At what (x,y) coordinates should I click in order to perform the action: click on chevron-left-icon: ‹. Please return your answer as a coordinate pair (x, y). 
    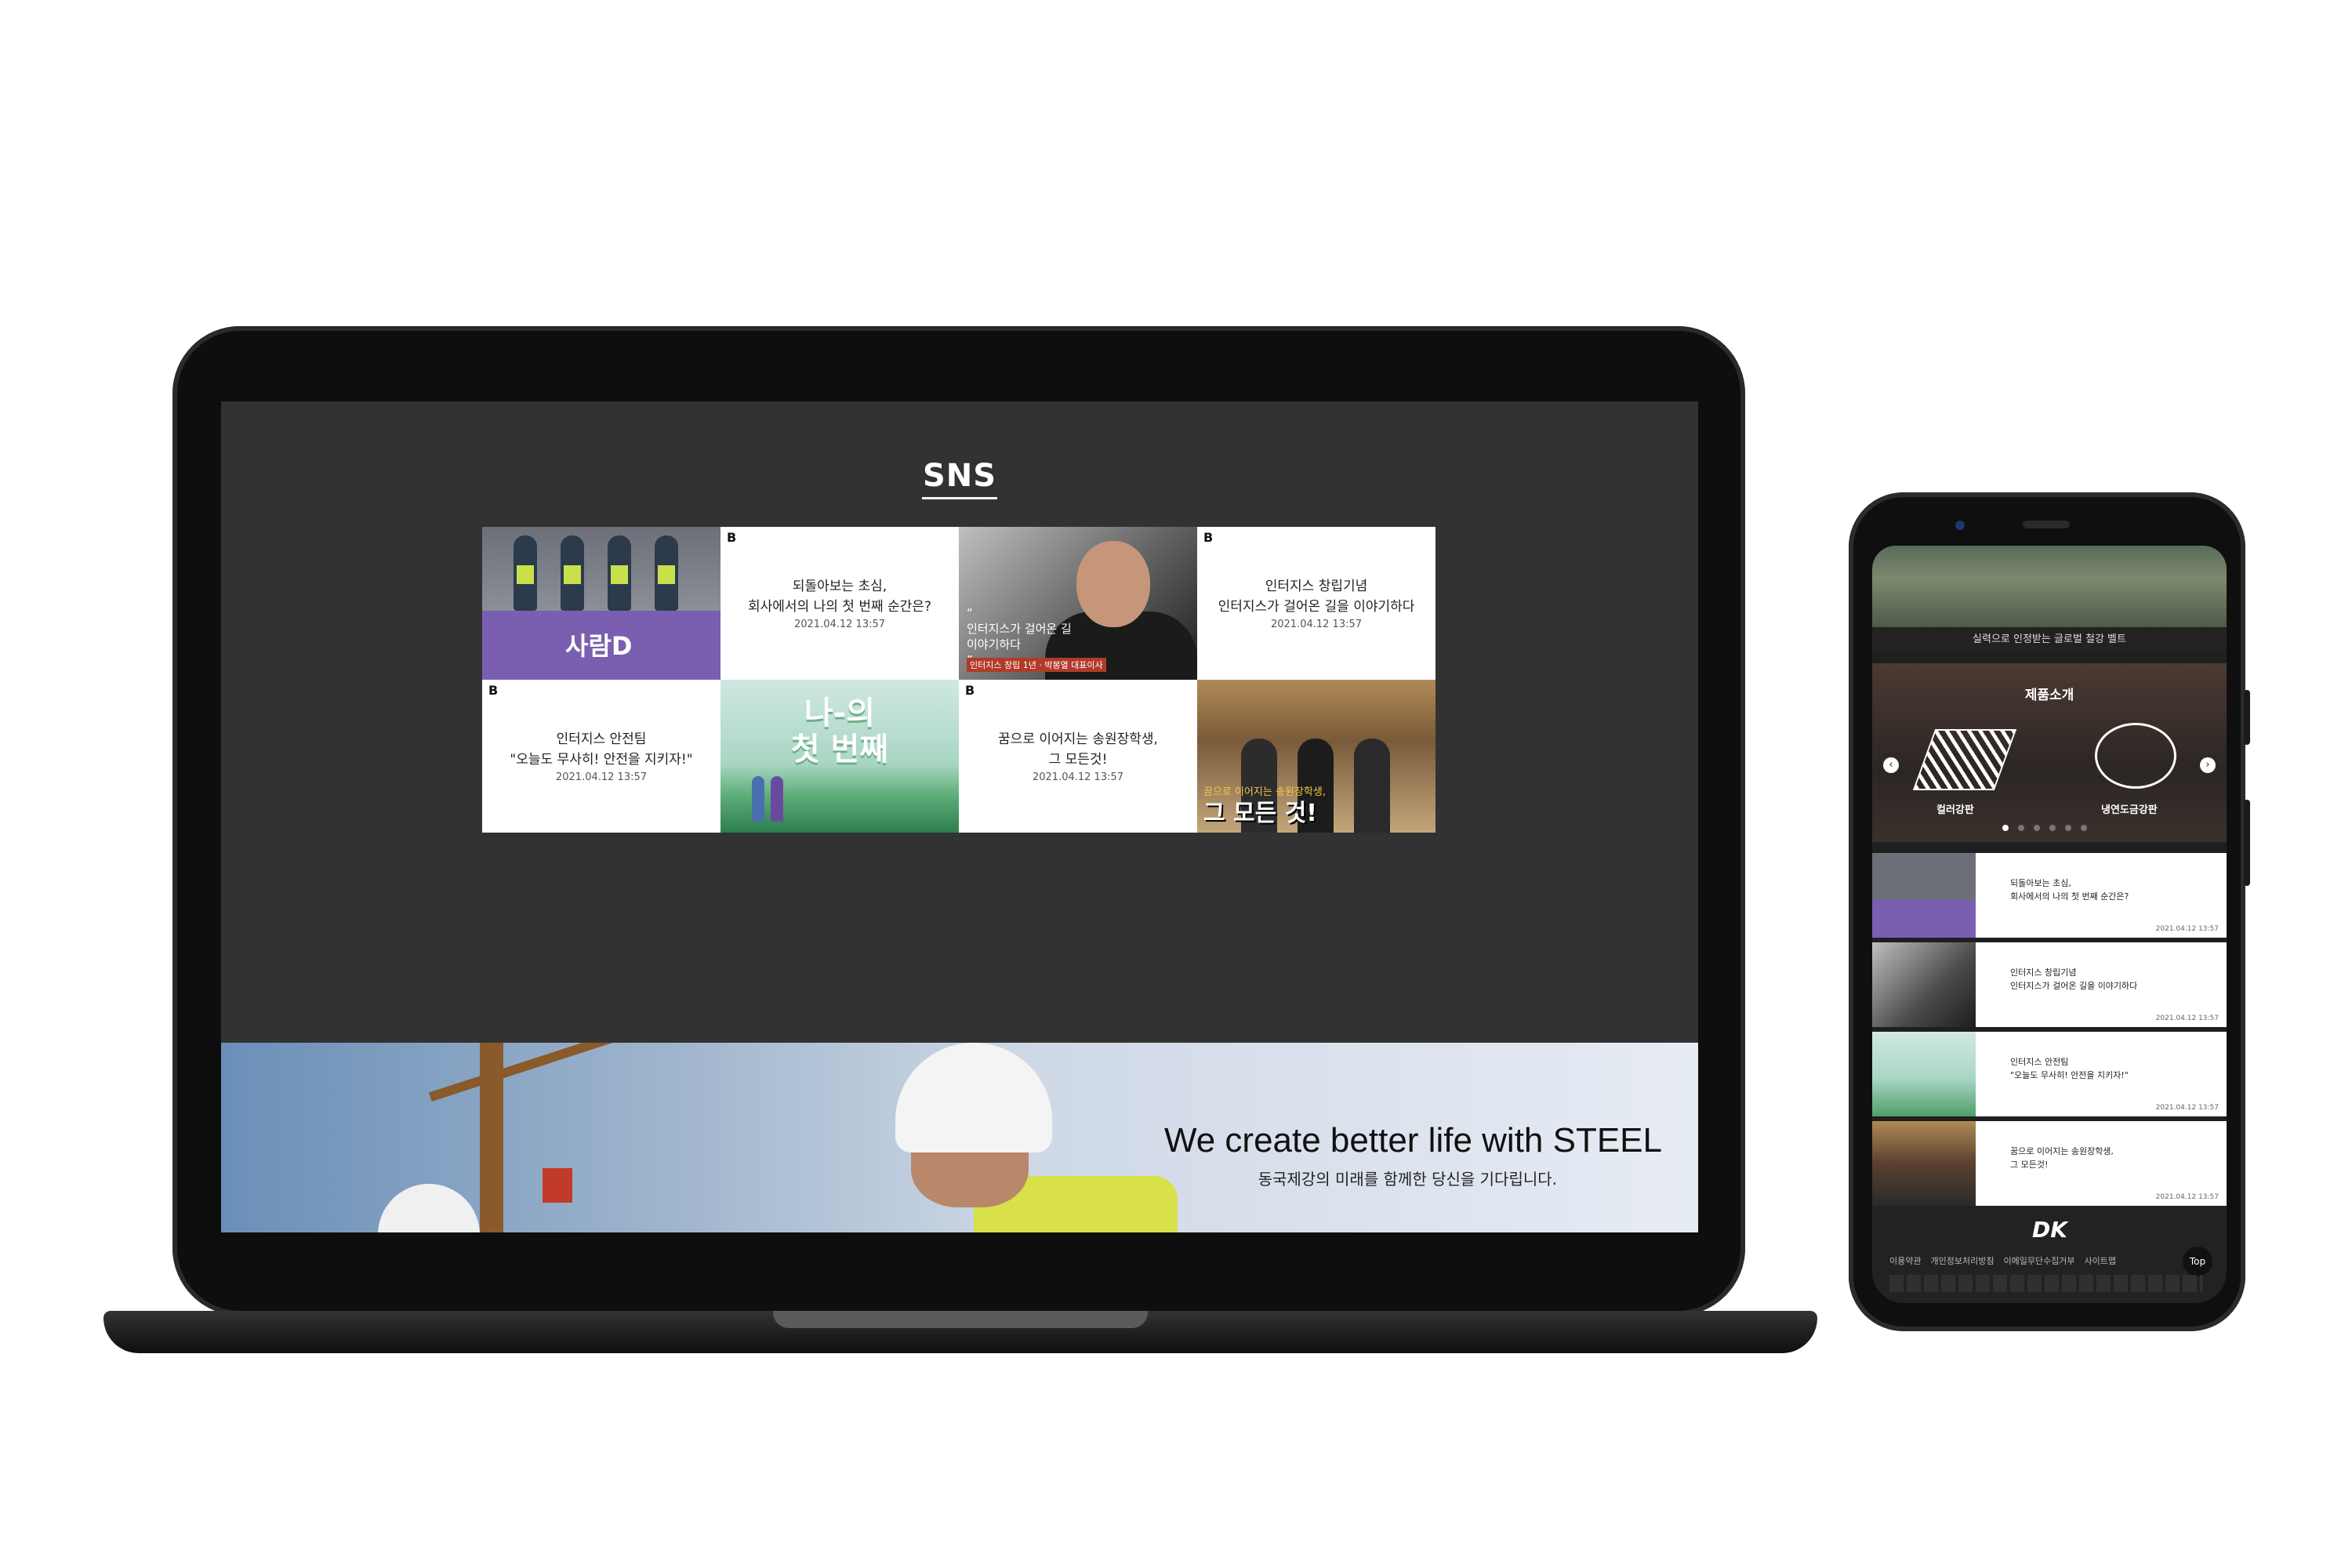
    Looking at the image, I should click on (1891, 765).